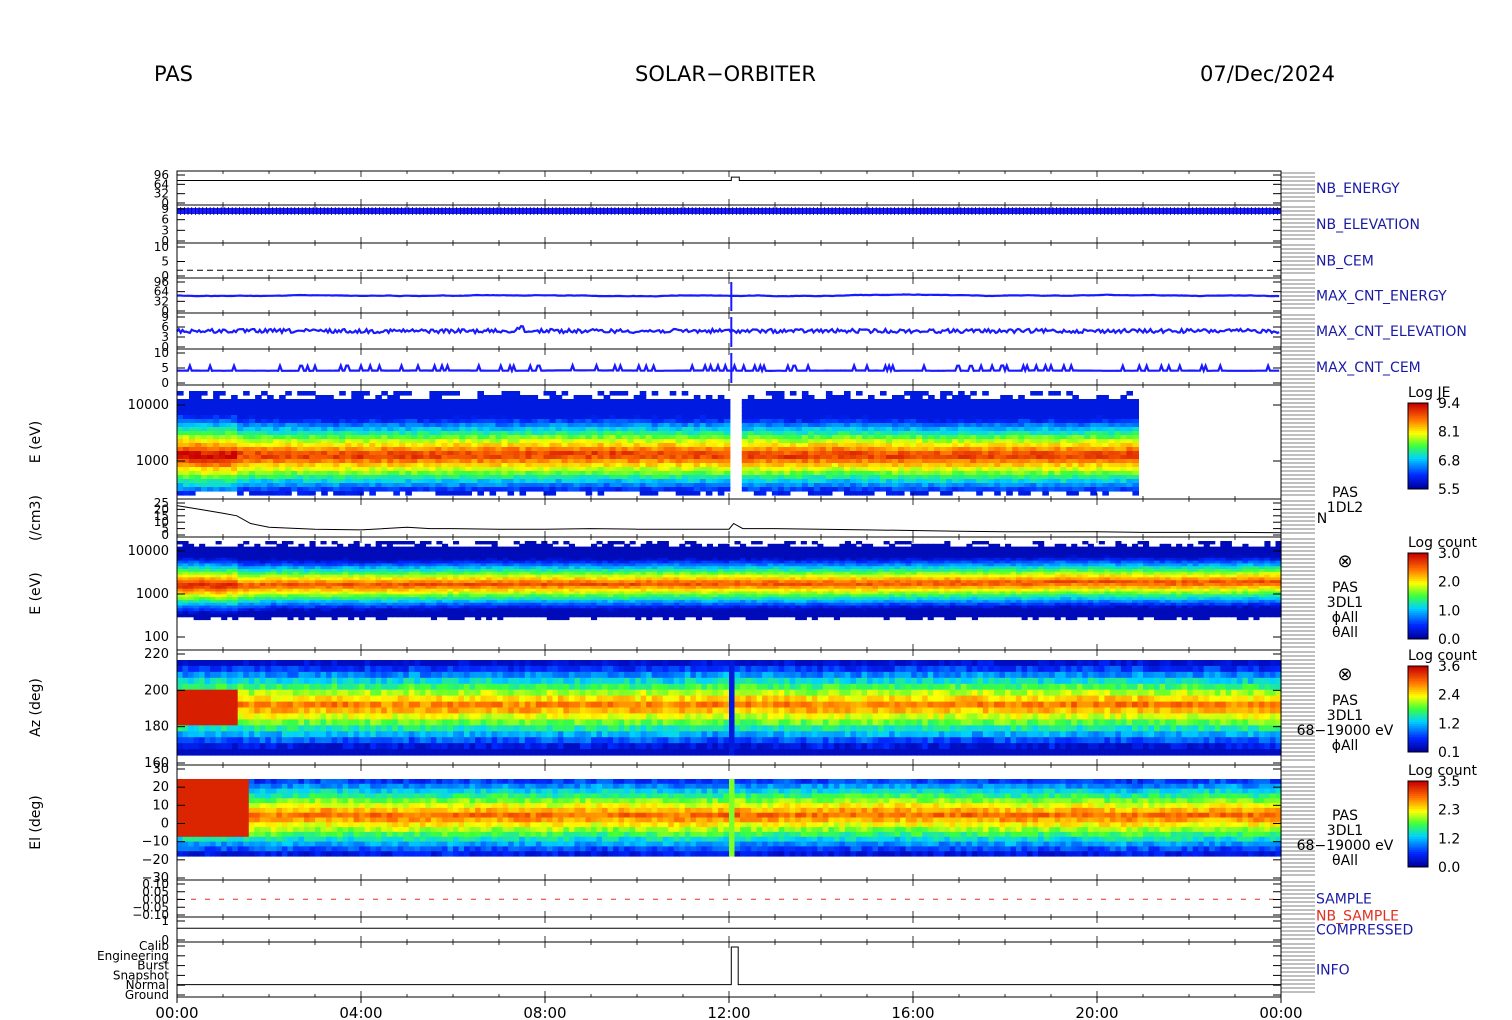 Image resolution: width=1512 pixels, height=1020 pixels. I want to click on y-tick-label: 10, so click(161, 247).